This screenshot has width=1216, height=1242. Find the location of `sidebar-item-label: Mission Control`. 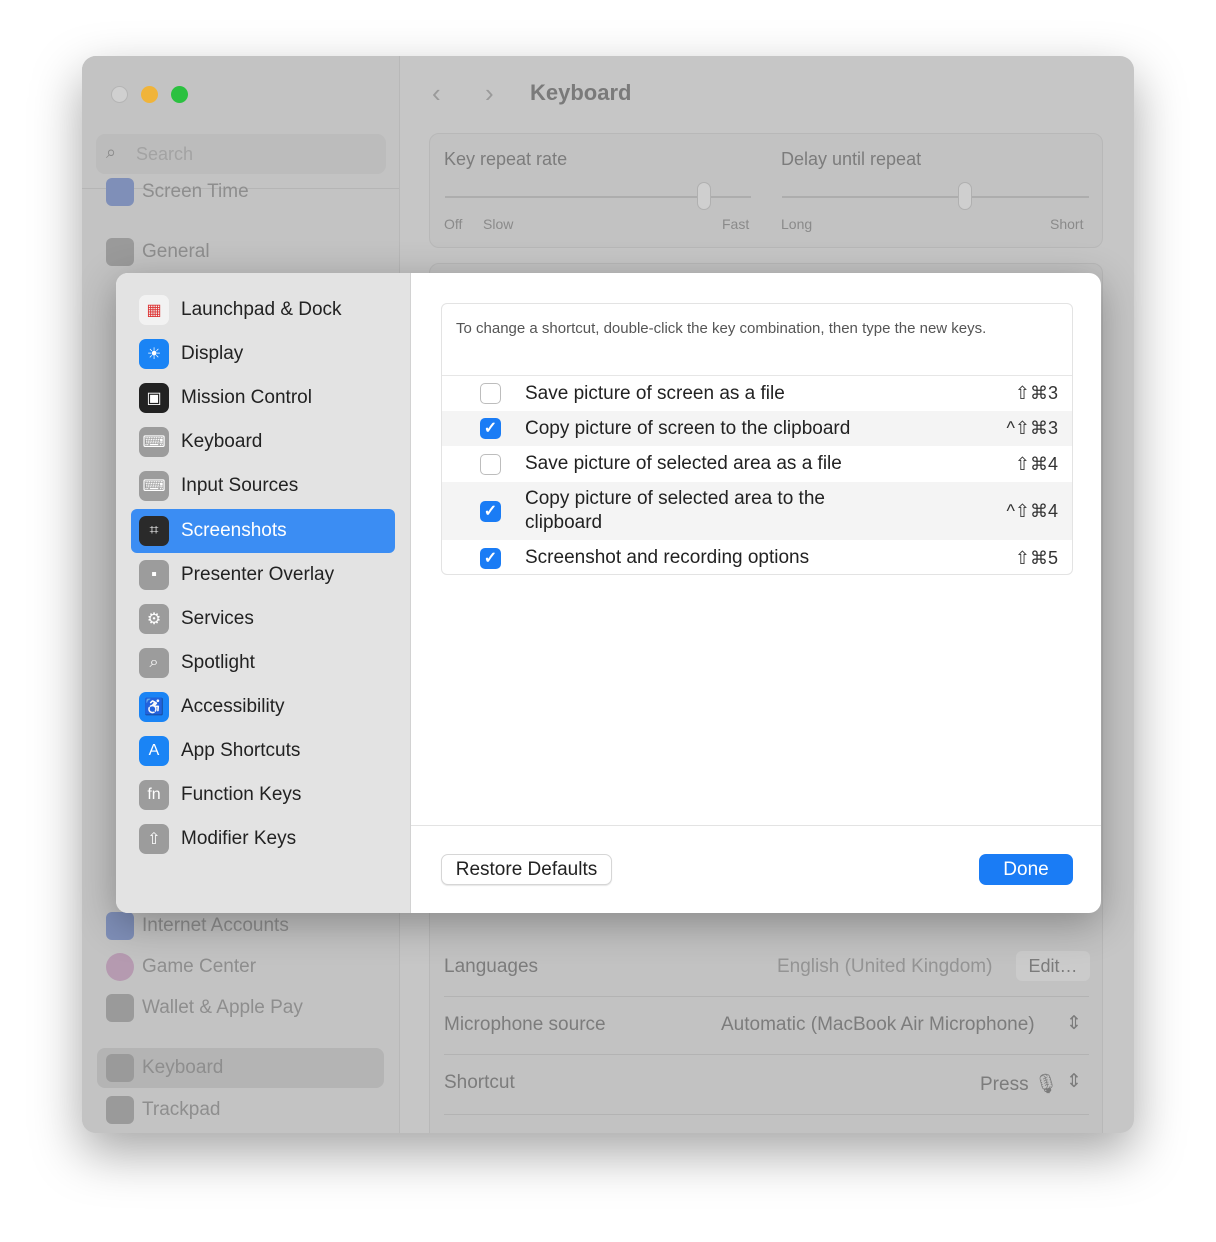

sidebar-item-label: Mission Control is located at coordinates (246, 398).